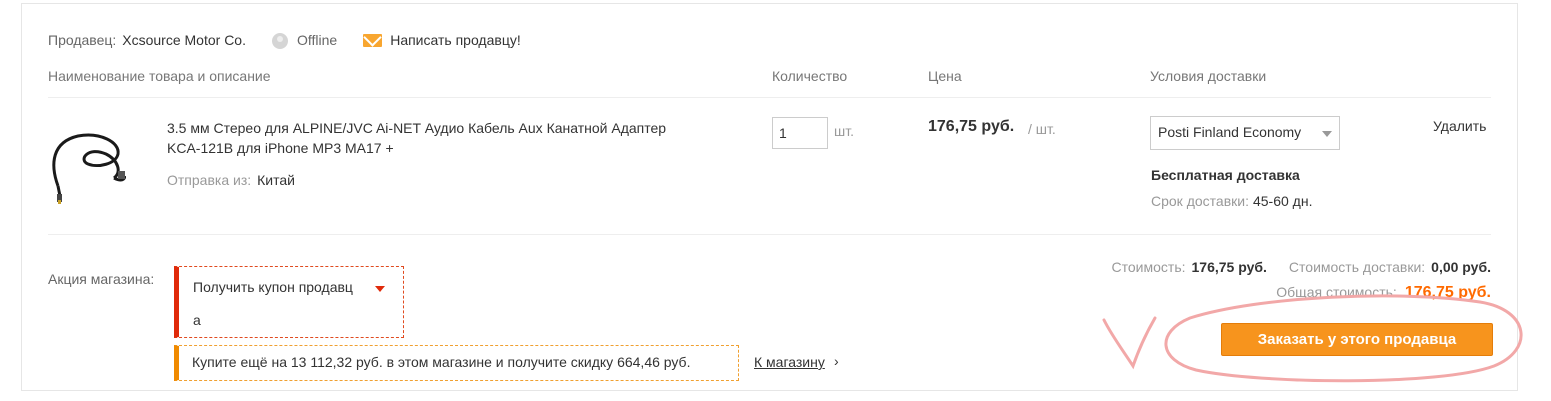 The height and width of the screenshot is (401, 1551). I want to click on ship-from-label: Отправка из:, so click(209, 180).